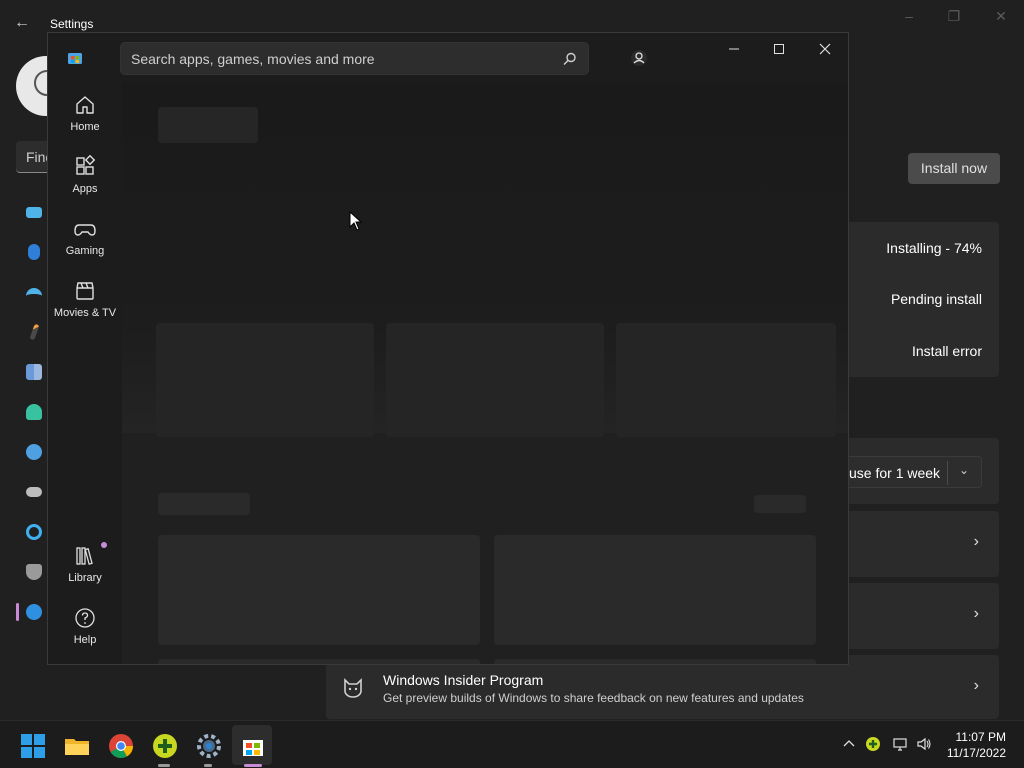 Image resolution: width=1024 pixels, height=768 pixels. I want to click on nav-gaming: Gaming, so click(85, 237).